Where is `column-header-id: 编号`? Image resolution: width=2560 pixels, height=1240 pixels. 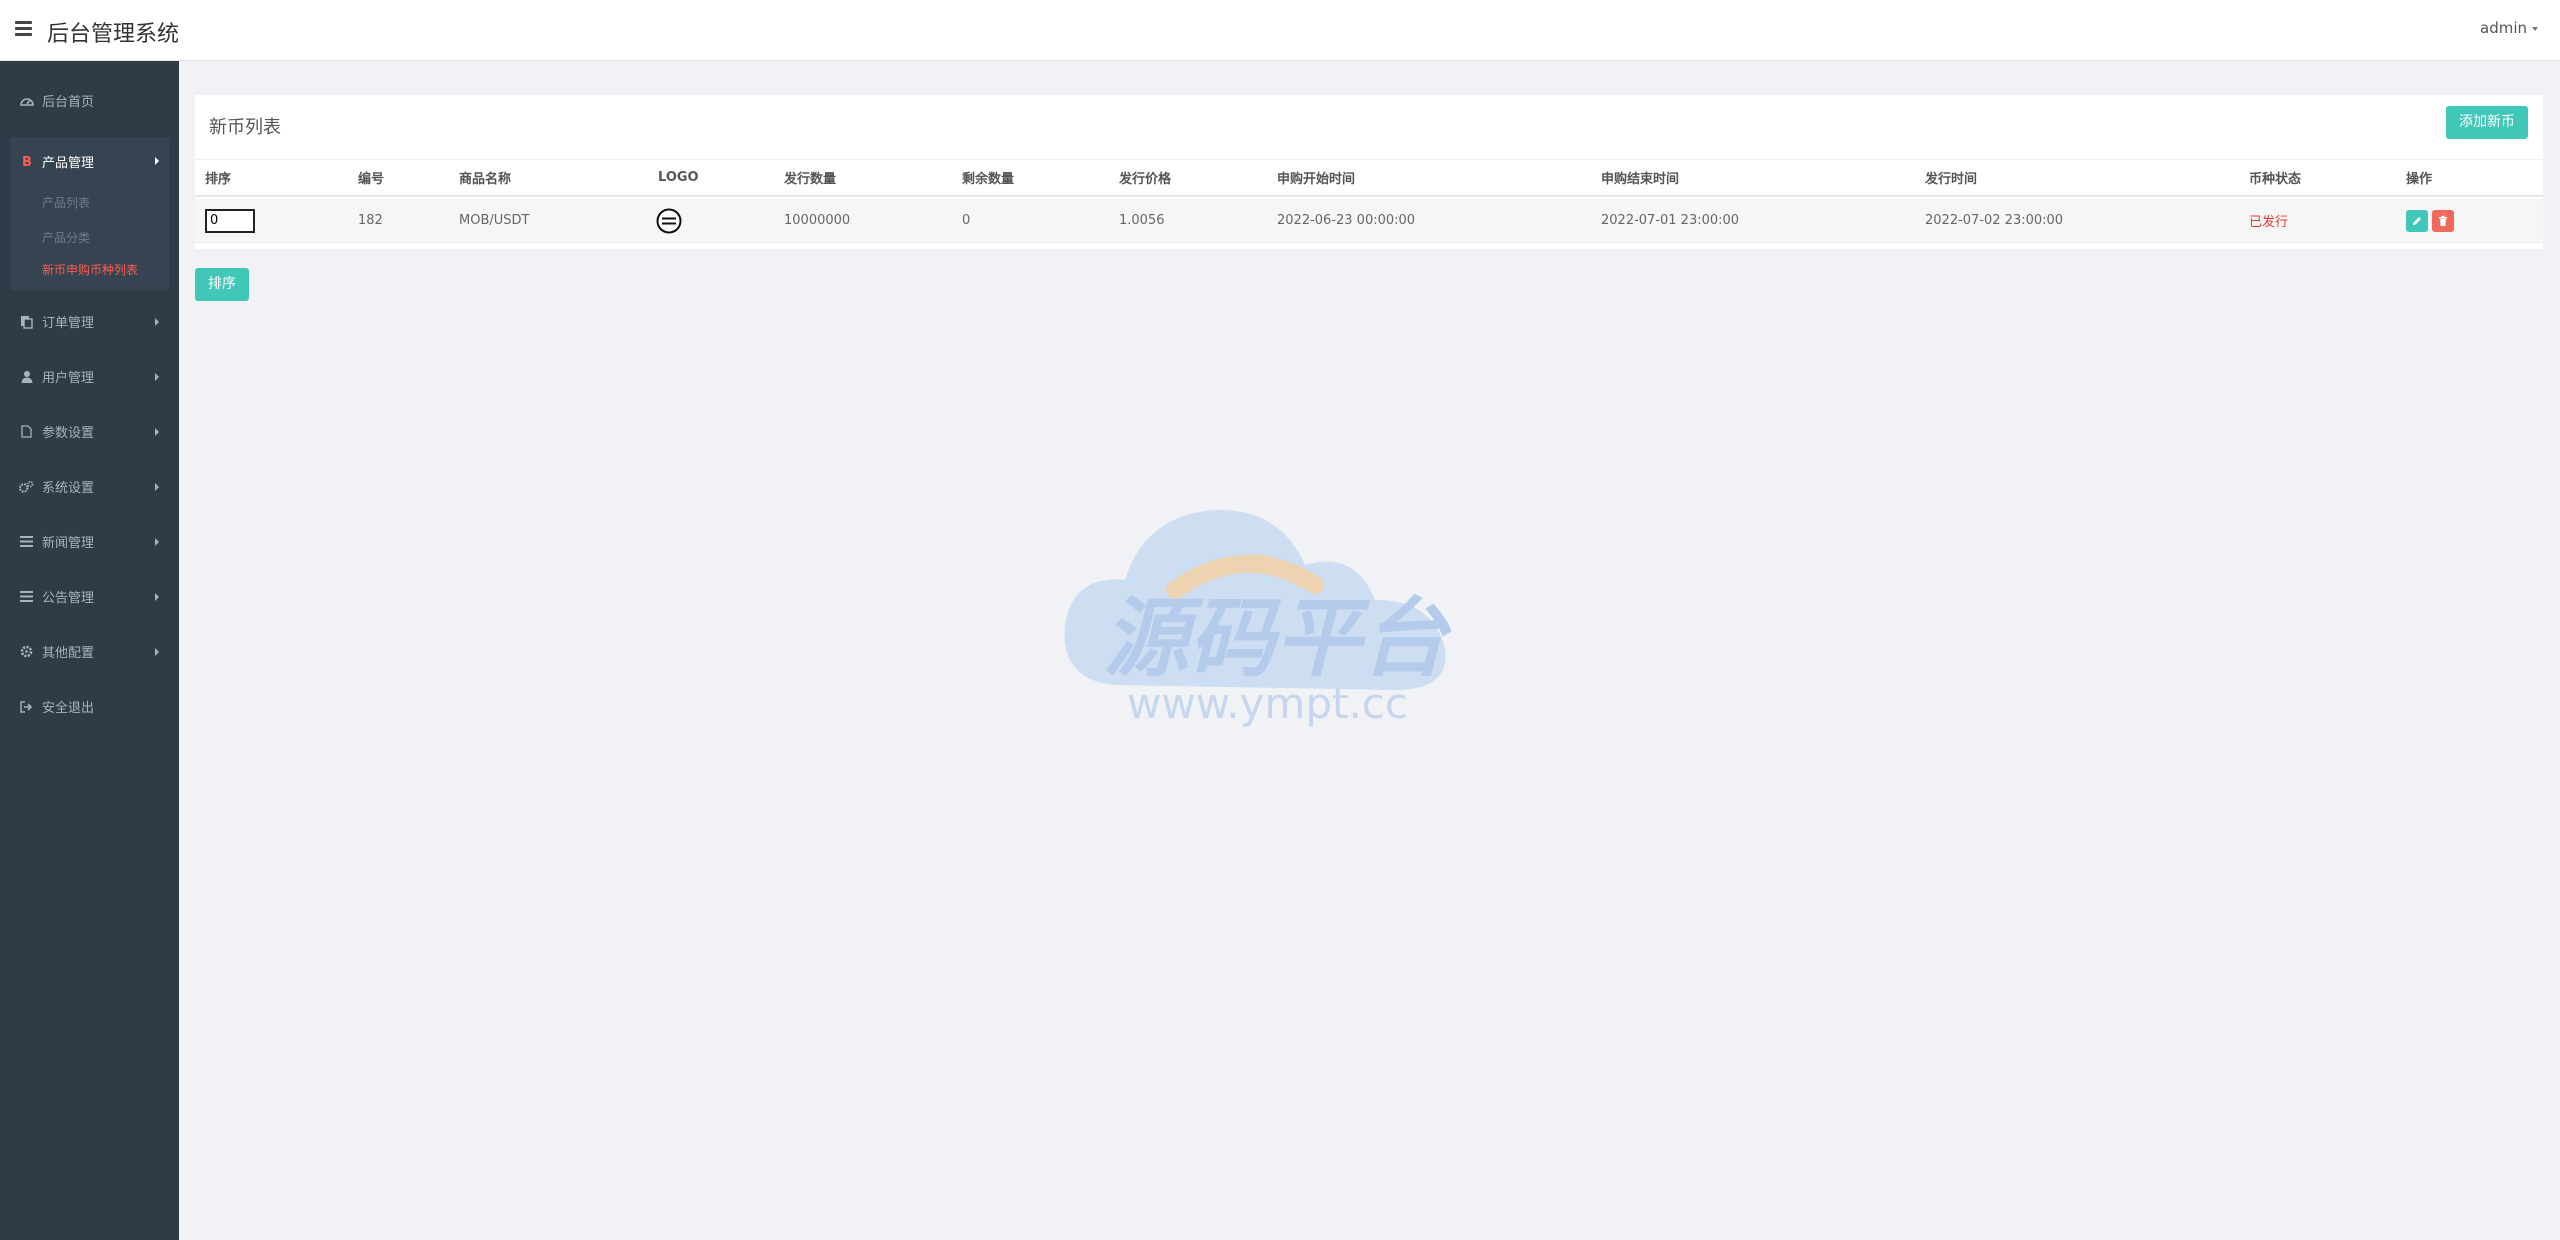 column-header-id: 编号 is located at coordinates (371, 179).